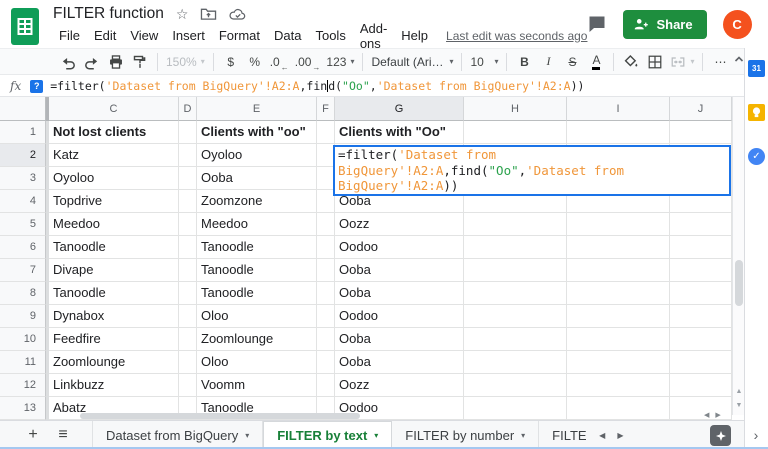  I want to click on cell-F1, so click(326, 132).